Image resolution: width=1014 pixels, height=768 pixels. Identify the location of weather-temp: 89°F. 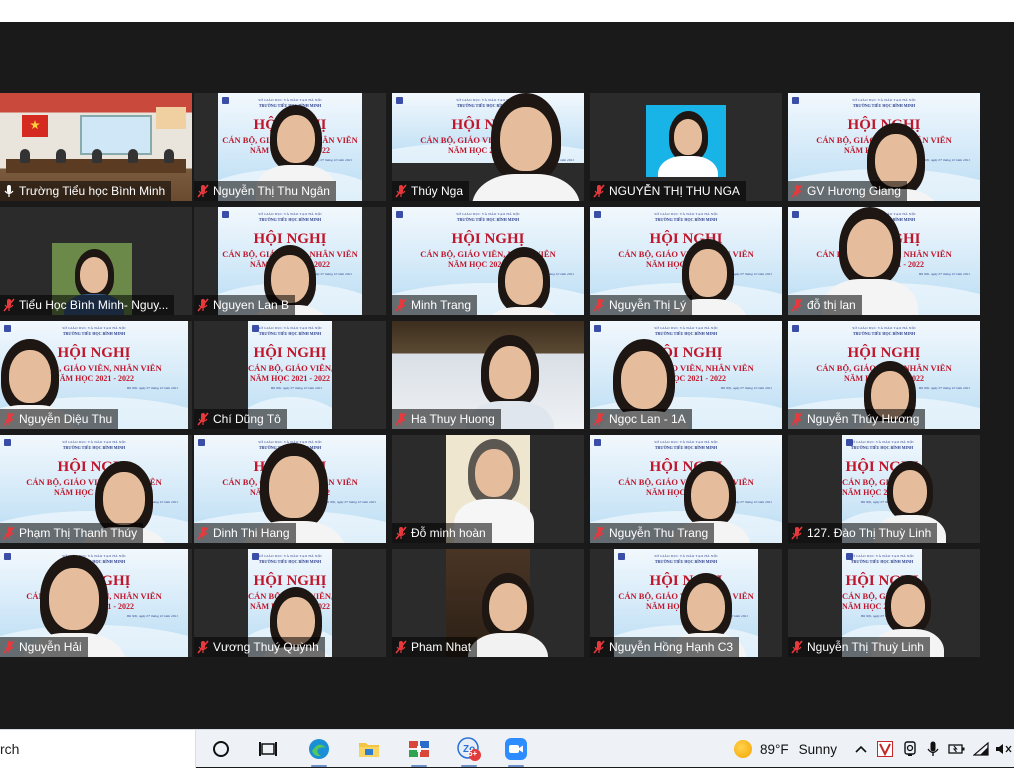
(774, 749).